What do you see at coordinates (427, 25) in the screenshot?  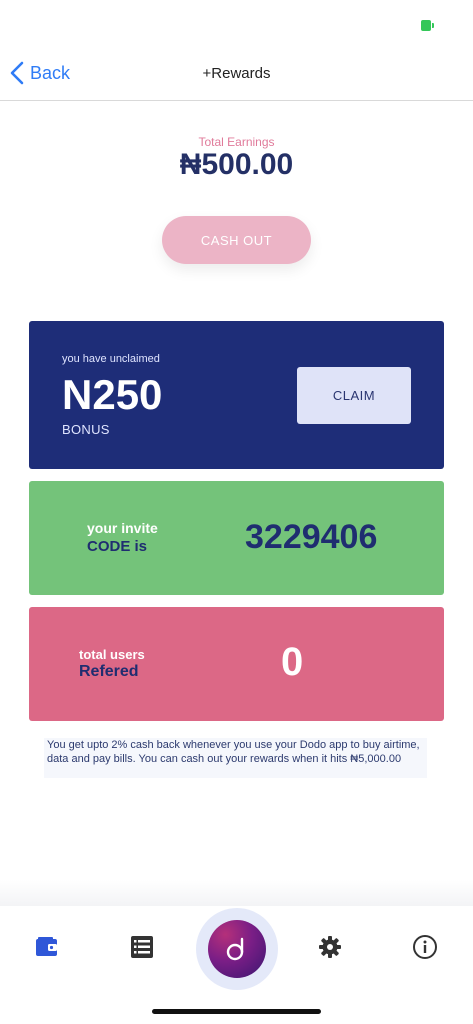 I see `battery-icon` at bounding box center [427, 25].